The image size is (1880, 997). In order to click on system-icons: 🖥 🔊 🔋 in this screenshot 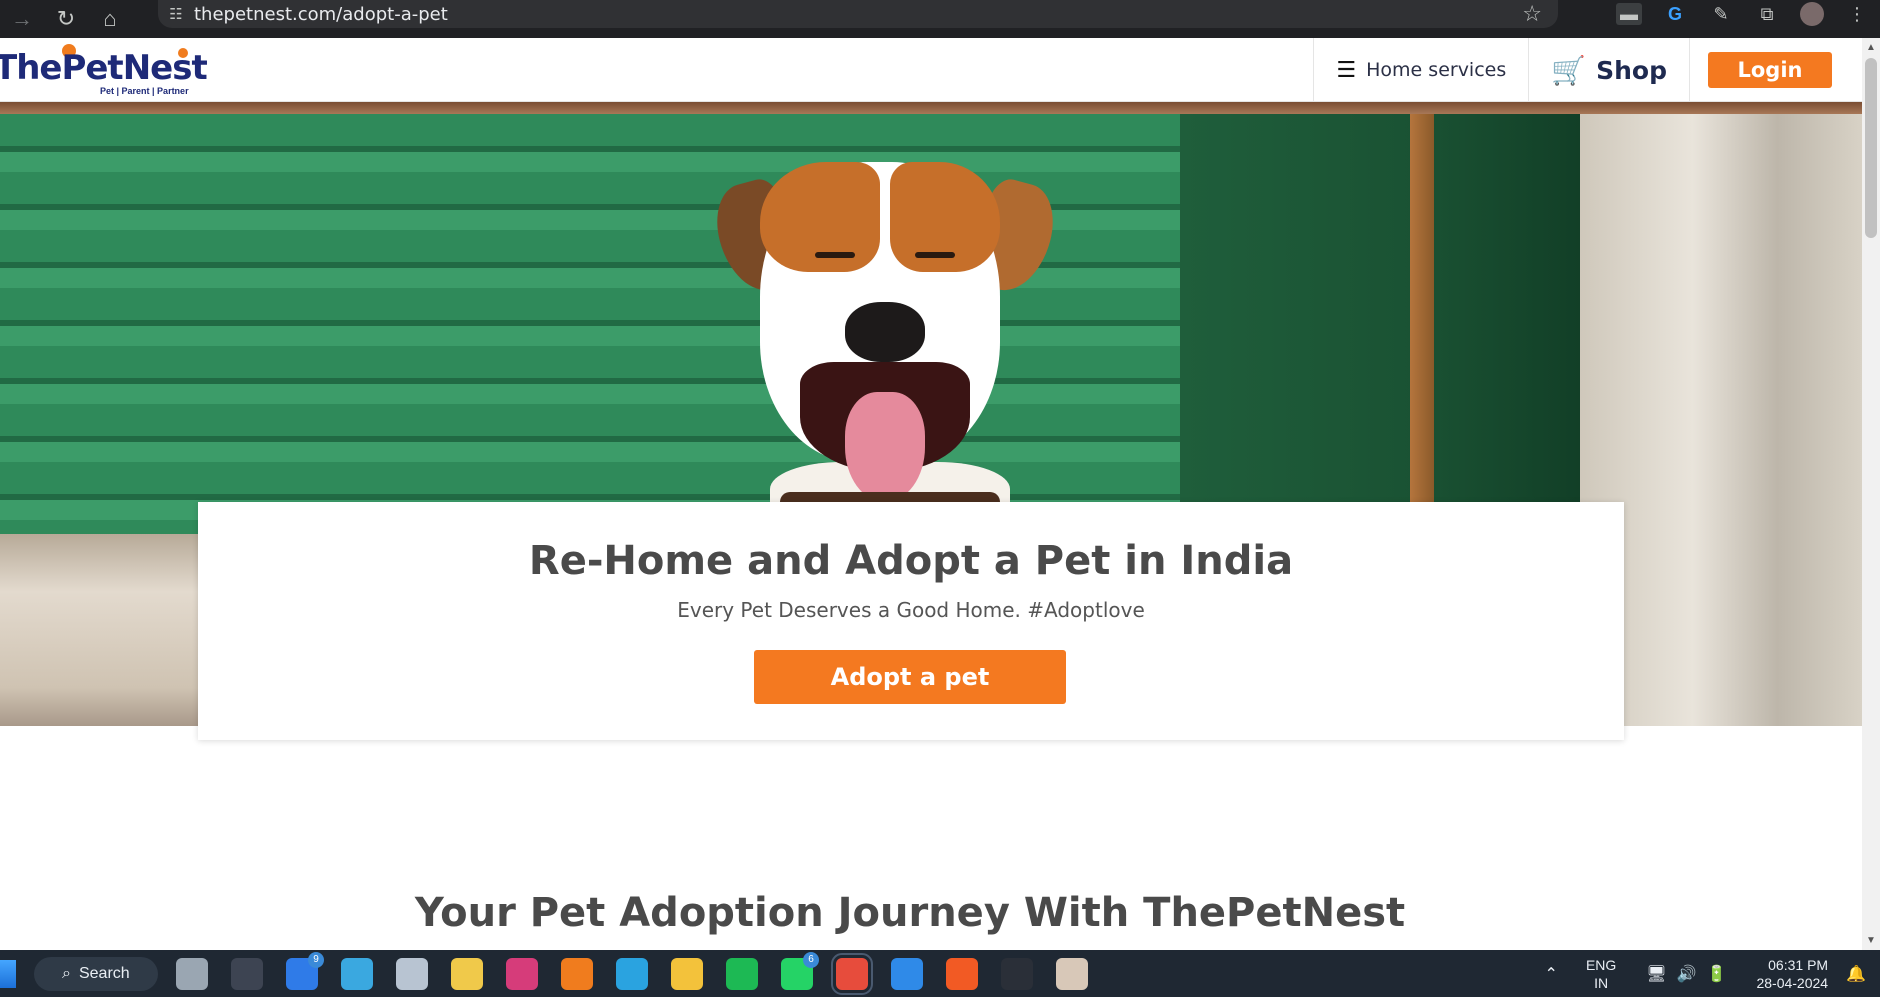, I will do `click(1686, 974)`.